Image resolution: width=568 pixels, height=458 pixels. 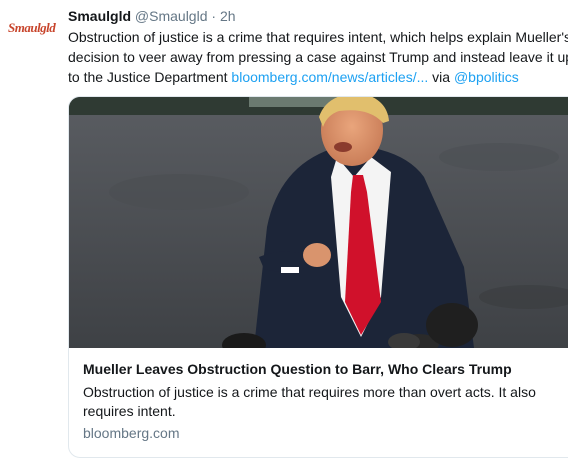 What do you see at coordinates (486, 77) in the screenshot?
I see `bpolitics-mention: @bpolitics` at bounding box center [486, 77].